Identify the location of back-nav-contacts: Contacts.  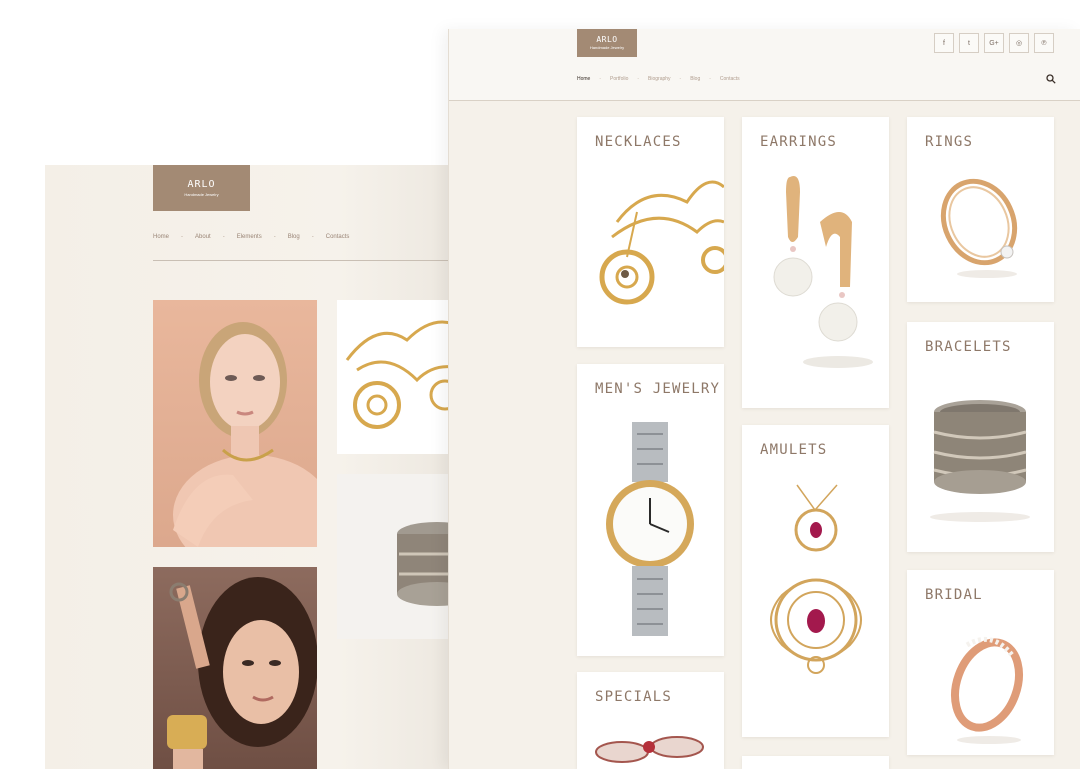
(338, 237).